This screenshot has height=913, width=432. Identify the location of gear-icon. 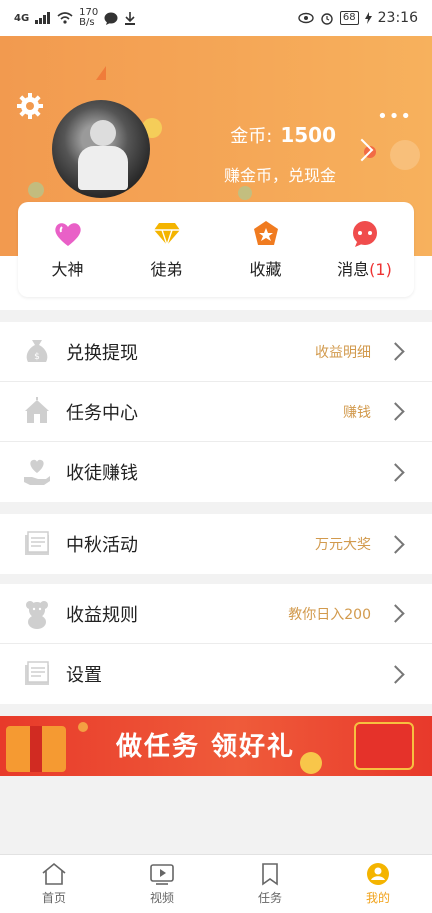
(30, 106).